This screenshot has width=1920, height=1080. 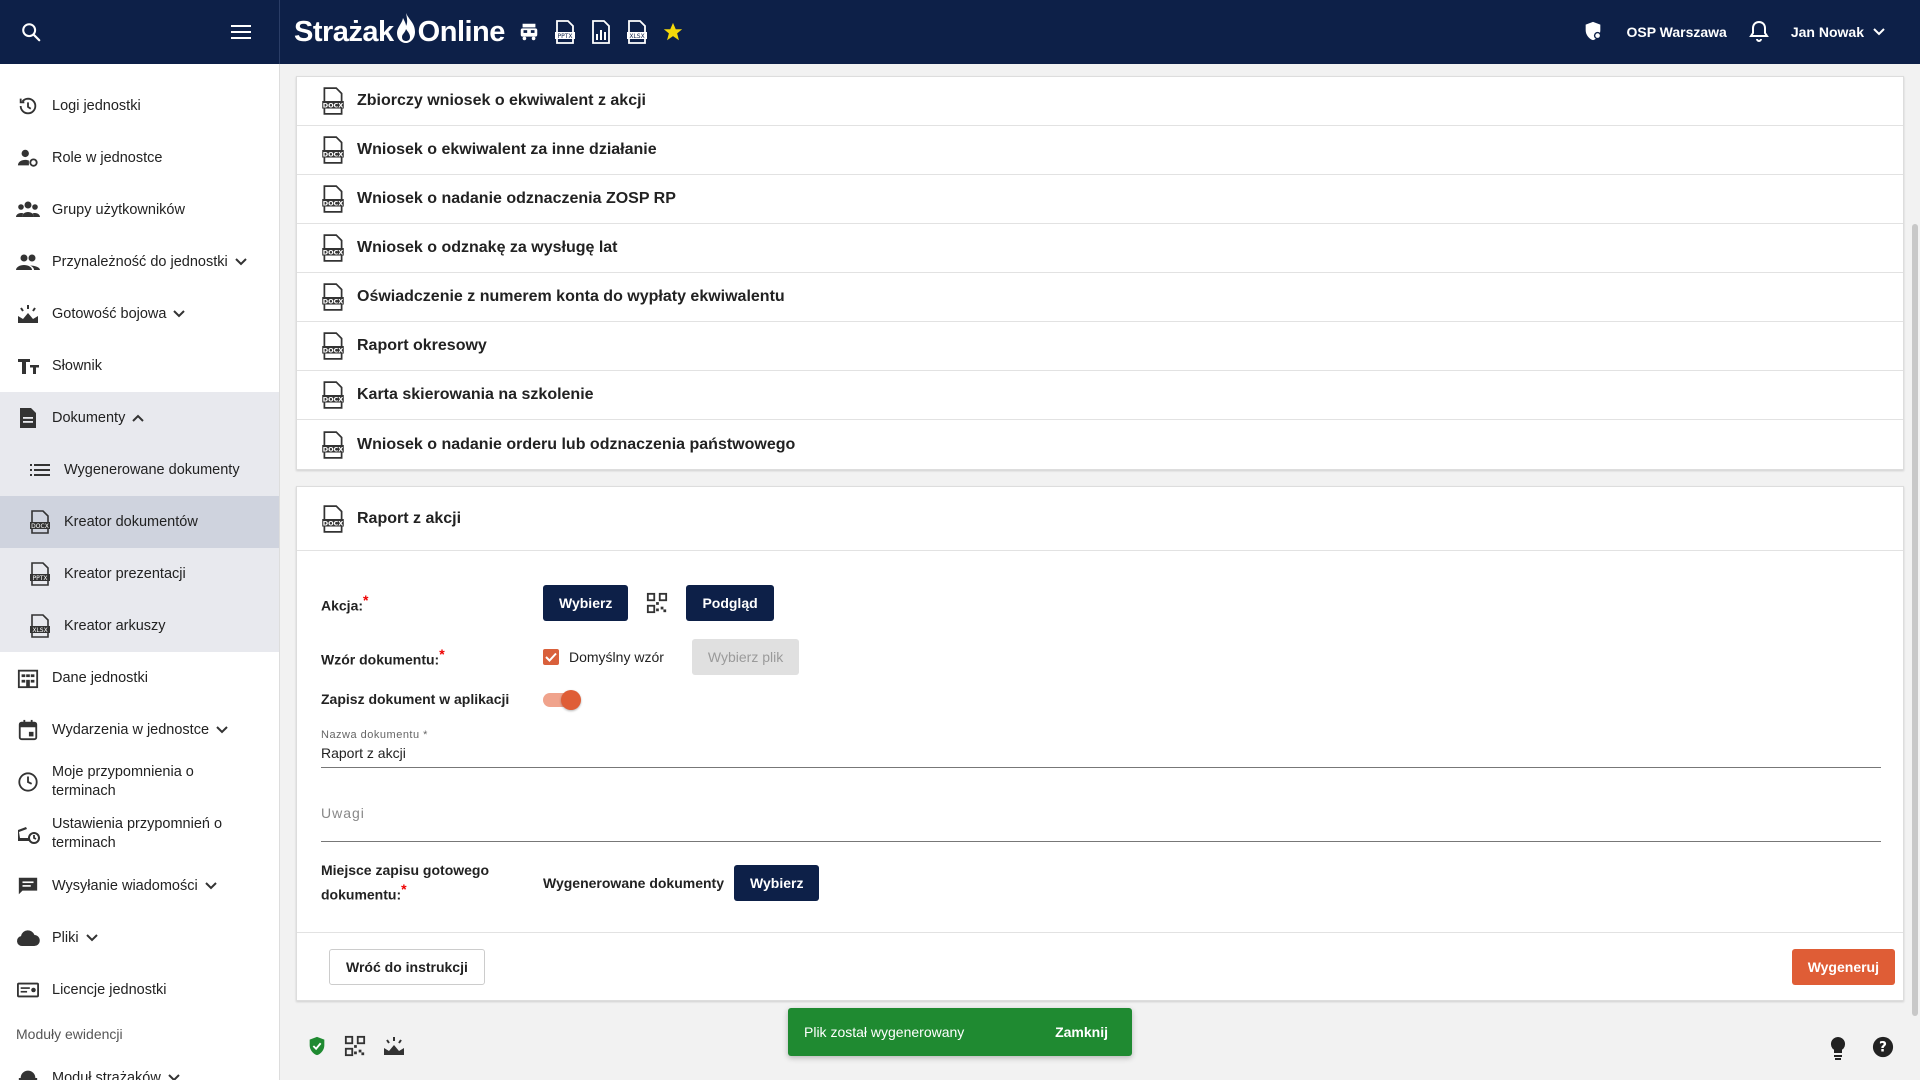 What do you see at coordinates (586, 603) in the screenshot?
I see `choose-action-button: Wybierz` at bounding box center [586, 603].